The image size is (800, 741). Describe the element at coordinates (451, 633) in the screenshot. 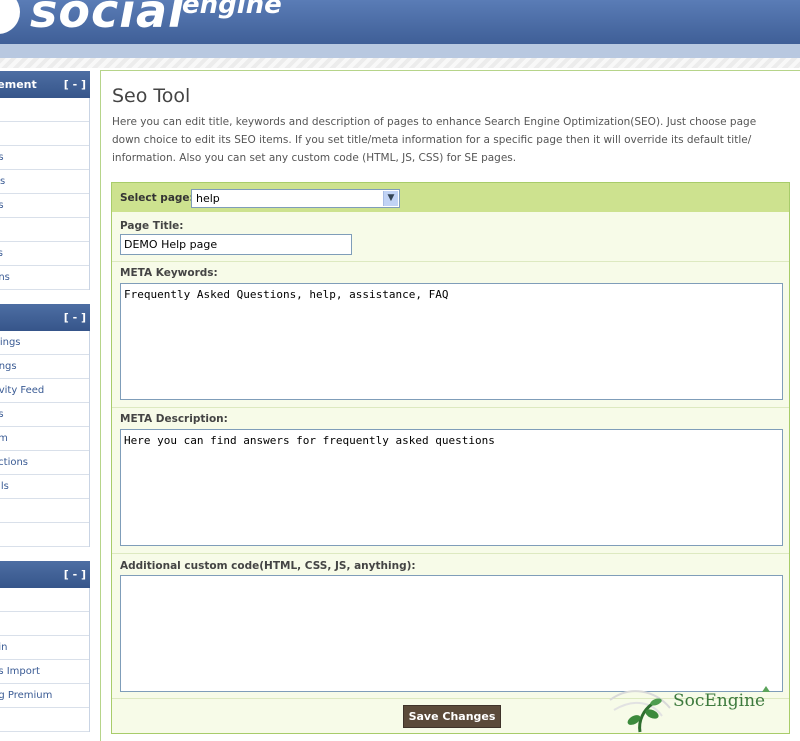

I see `custom-code-textarea` at that location.